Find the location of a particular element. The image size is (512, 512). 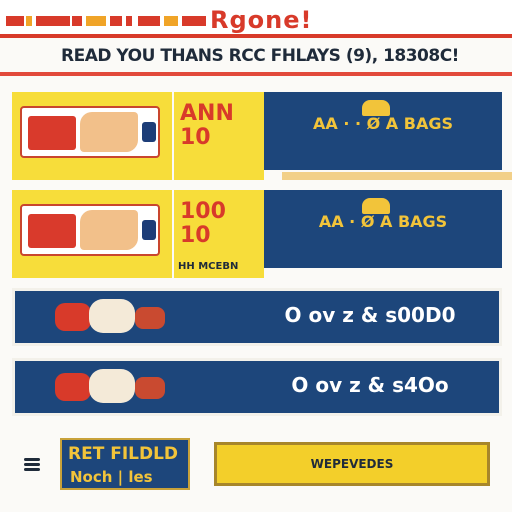

listing-info-text: AA · Ø A BAGS is located at coordinates (383, 221).